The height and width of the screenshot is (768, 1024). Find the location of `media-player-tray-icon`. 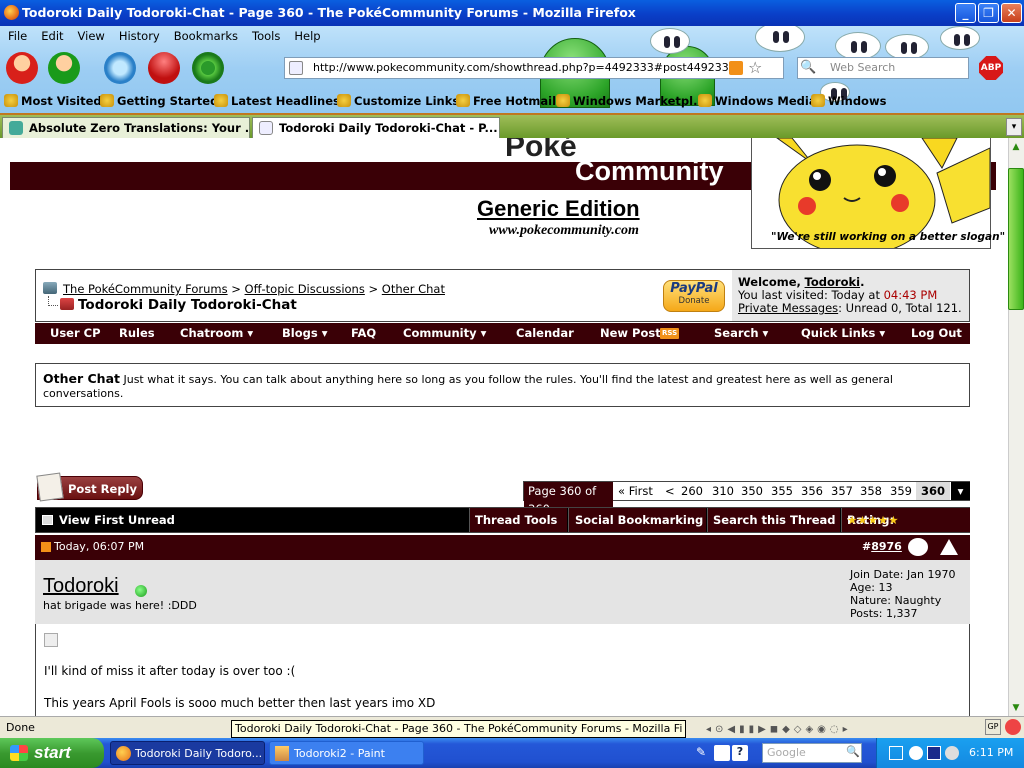

media-player-tray-icon is located at coordinates (934, 753).